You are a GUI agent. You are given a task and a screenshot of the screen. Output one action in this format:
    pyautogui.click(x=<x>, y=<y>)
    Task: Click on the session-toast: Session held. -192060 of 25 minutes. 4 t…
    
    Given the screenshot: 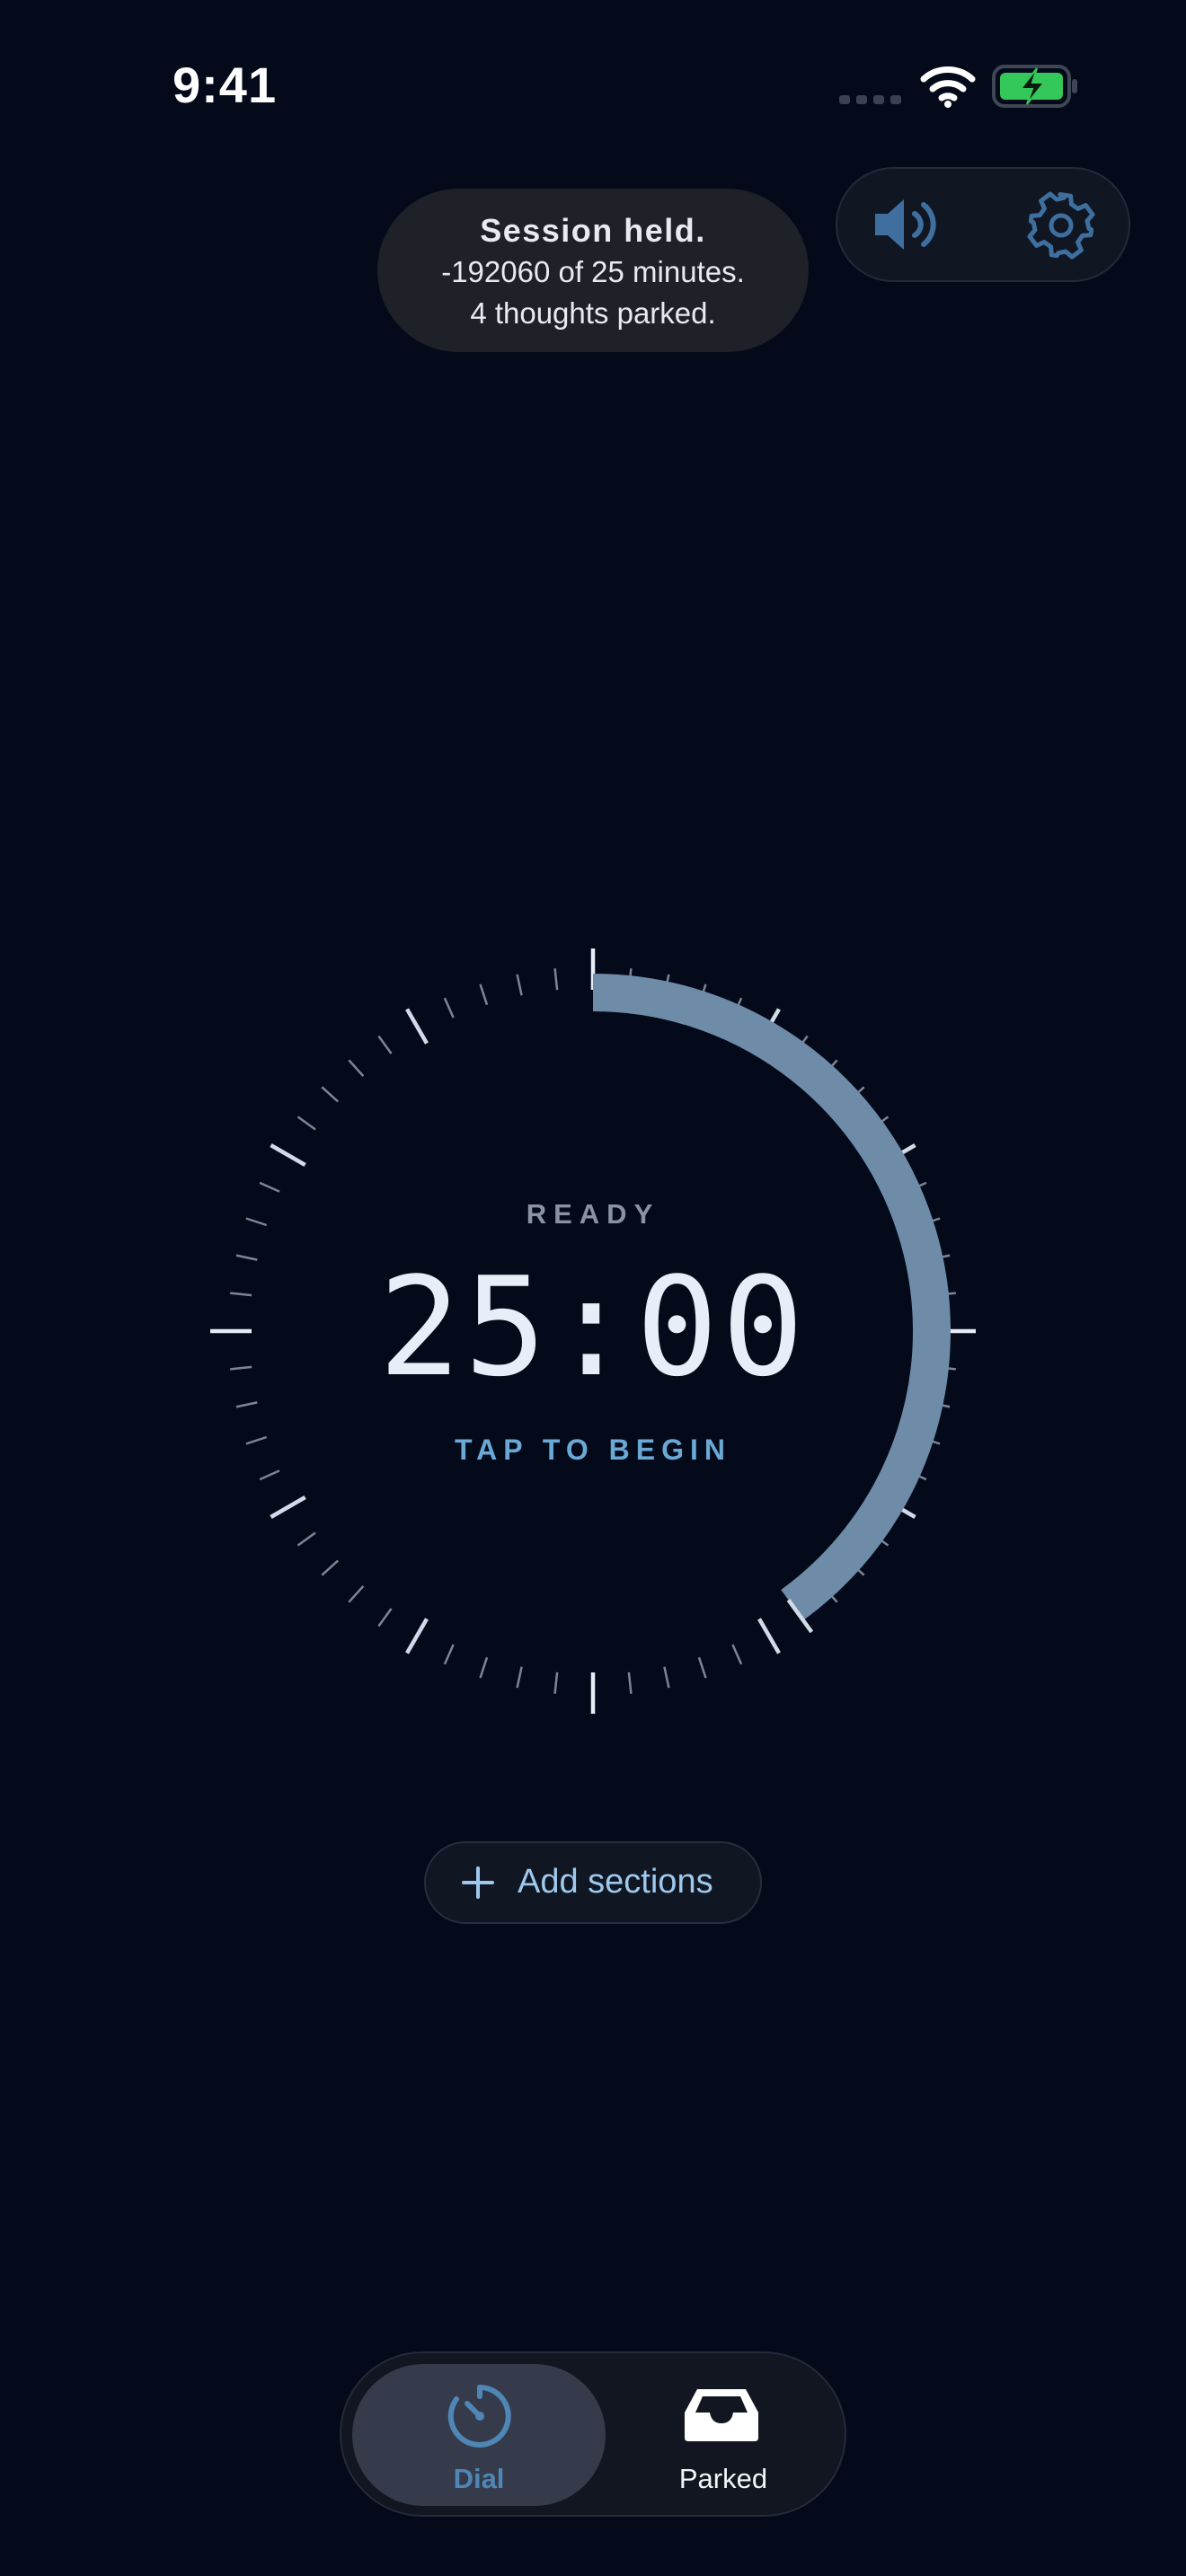 What is the action you would take?
    pyautogui.click(x=593, y=270)
    